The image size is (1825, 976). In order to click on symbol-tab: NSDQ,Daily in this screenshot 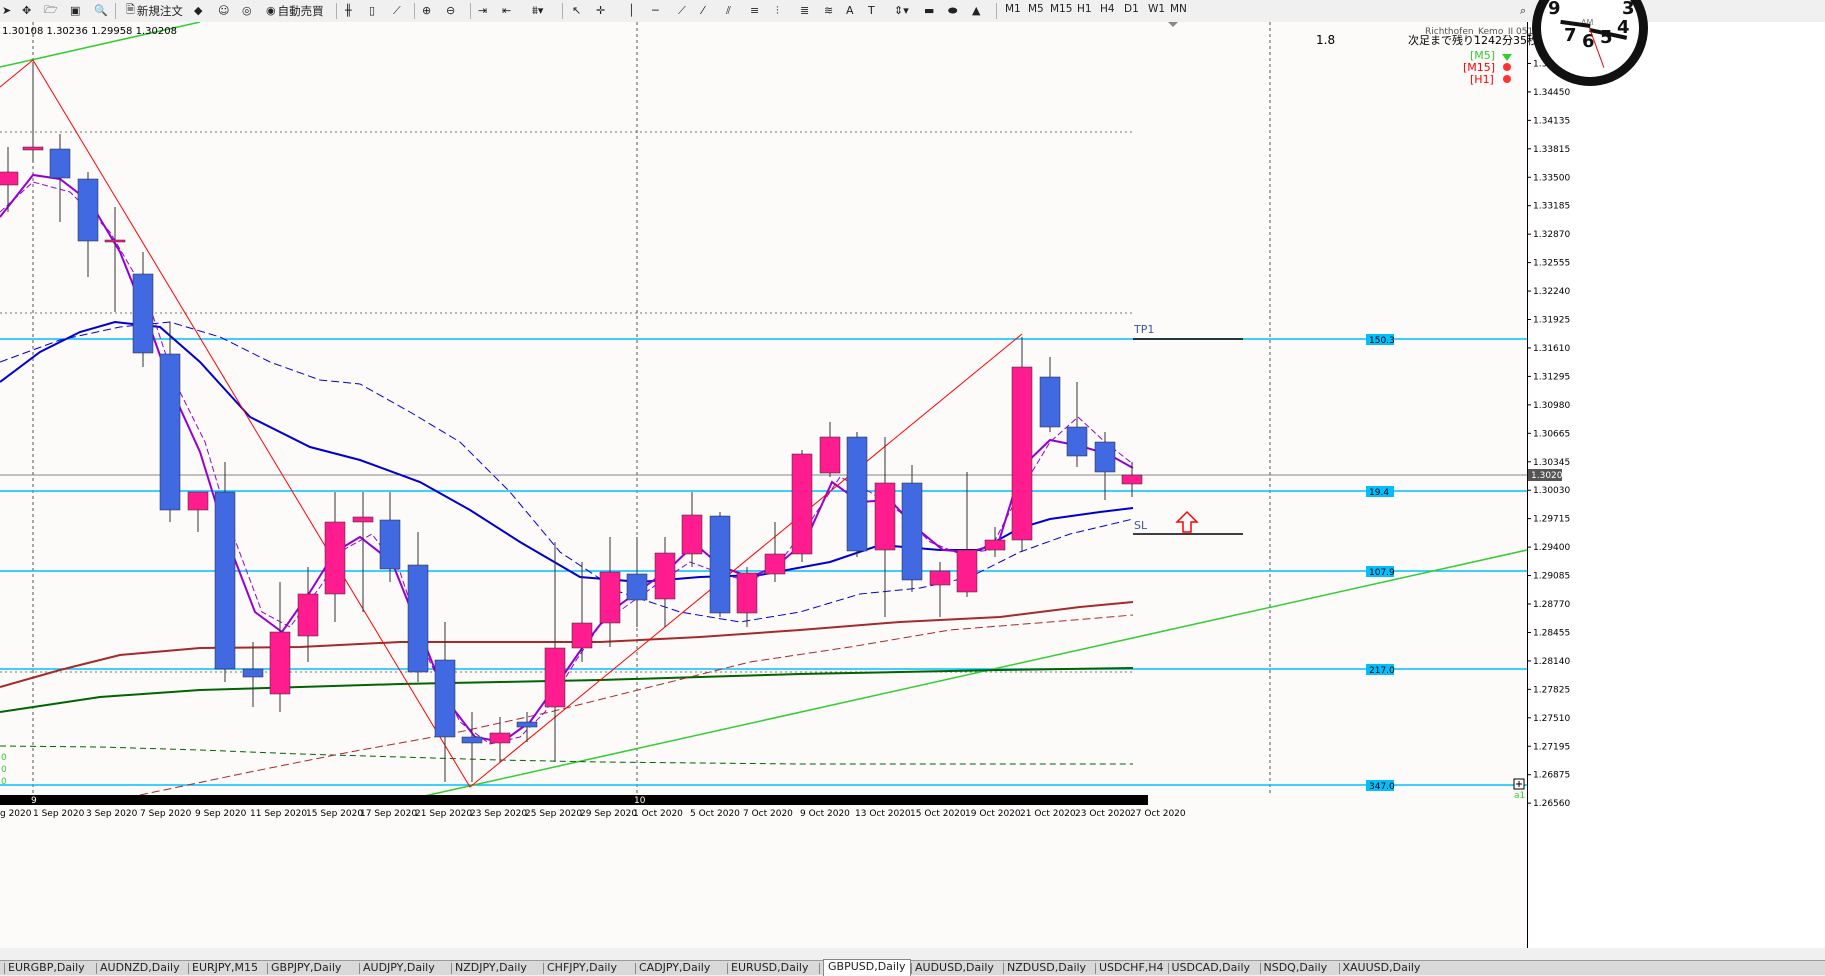, I will do `click(1296, 968)`.